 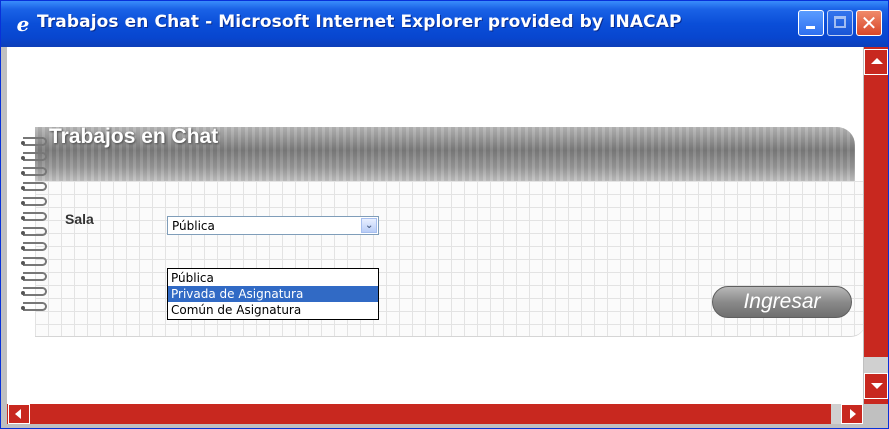 What do you see at coordinates (193, 226) in the screenshot?
I see `sala-select-value: Pública` at bounding box center [193, 226].